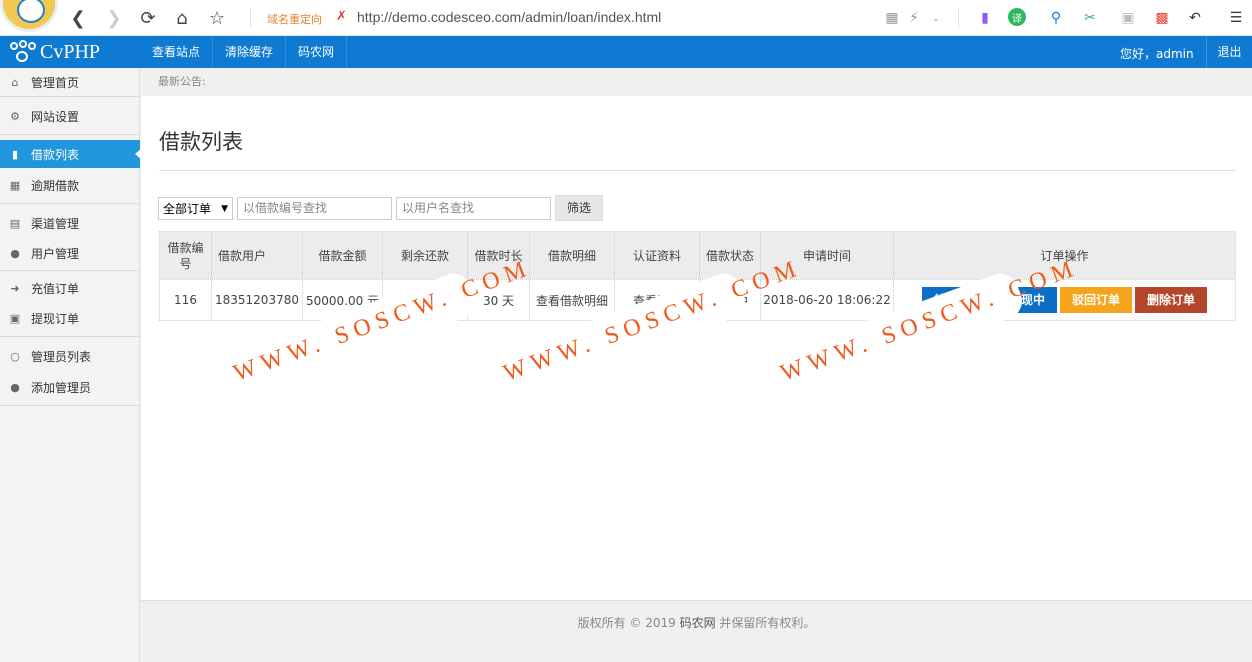  Describe the element at coordinates (1056, 18) in the screenshot. I see `search-icon: ⚲` at that location.